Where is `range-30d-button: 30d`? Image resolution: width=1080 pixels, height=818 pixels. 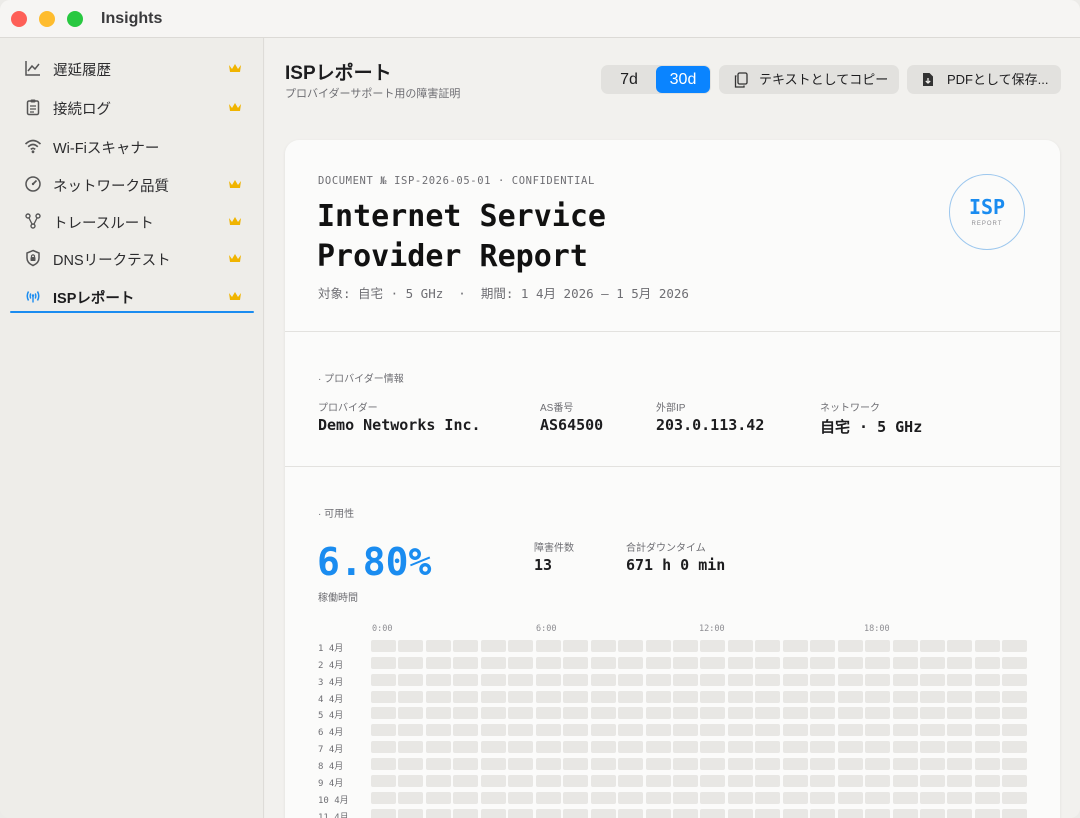 range-30d-button: 30d is located at coordinates (683, 79).